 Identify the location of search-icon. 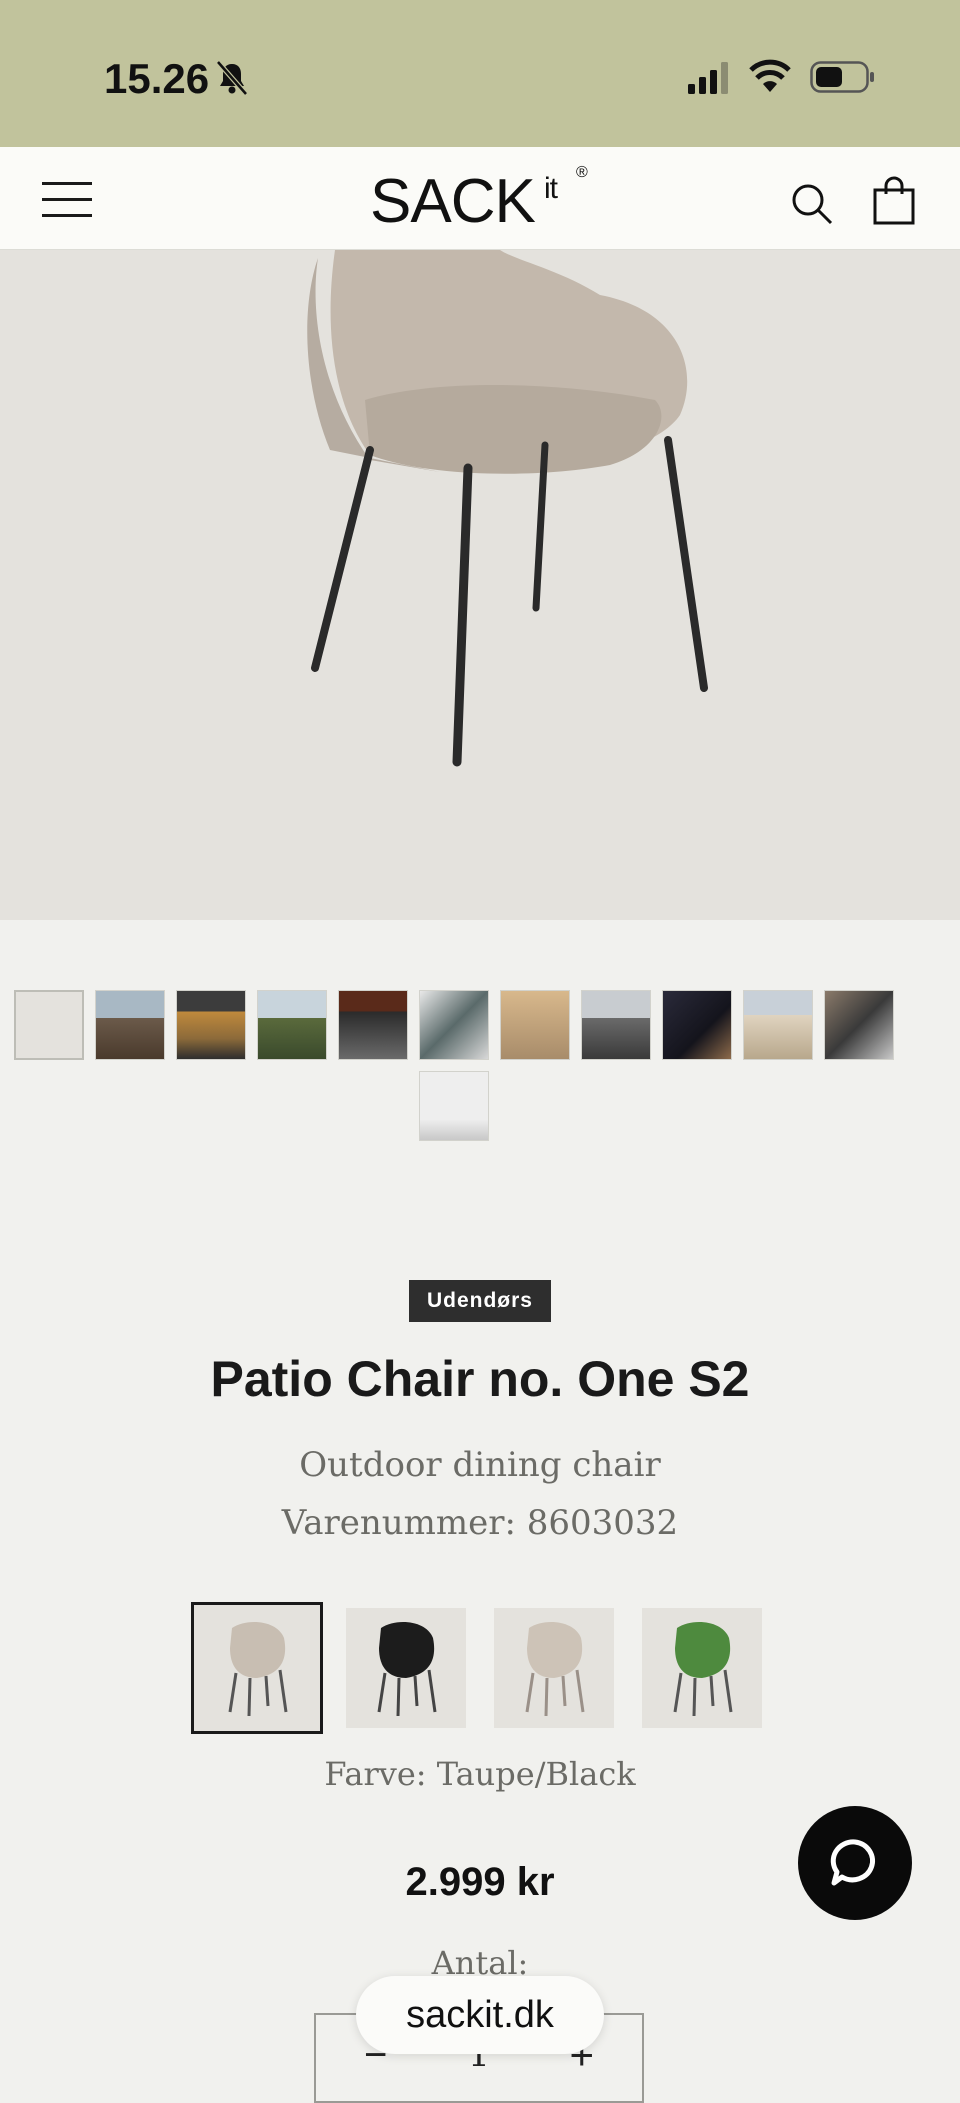
(812, 204).